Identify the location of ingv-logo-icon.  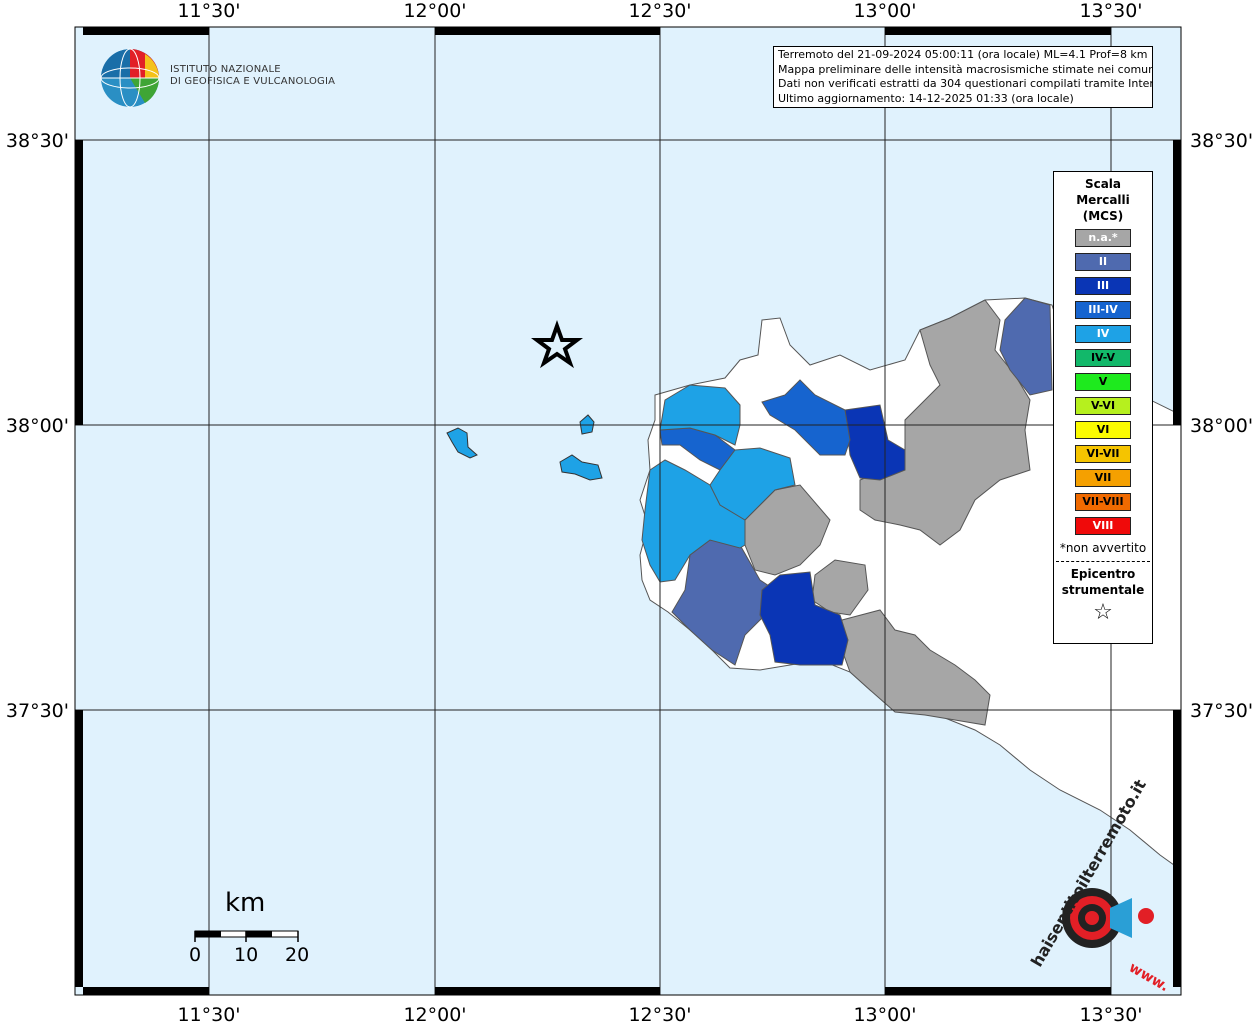
(130, 78).